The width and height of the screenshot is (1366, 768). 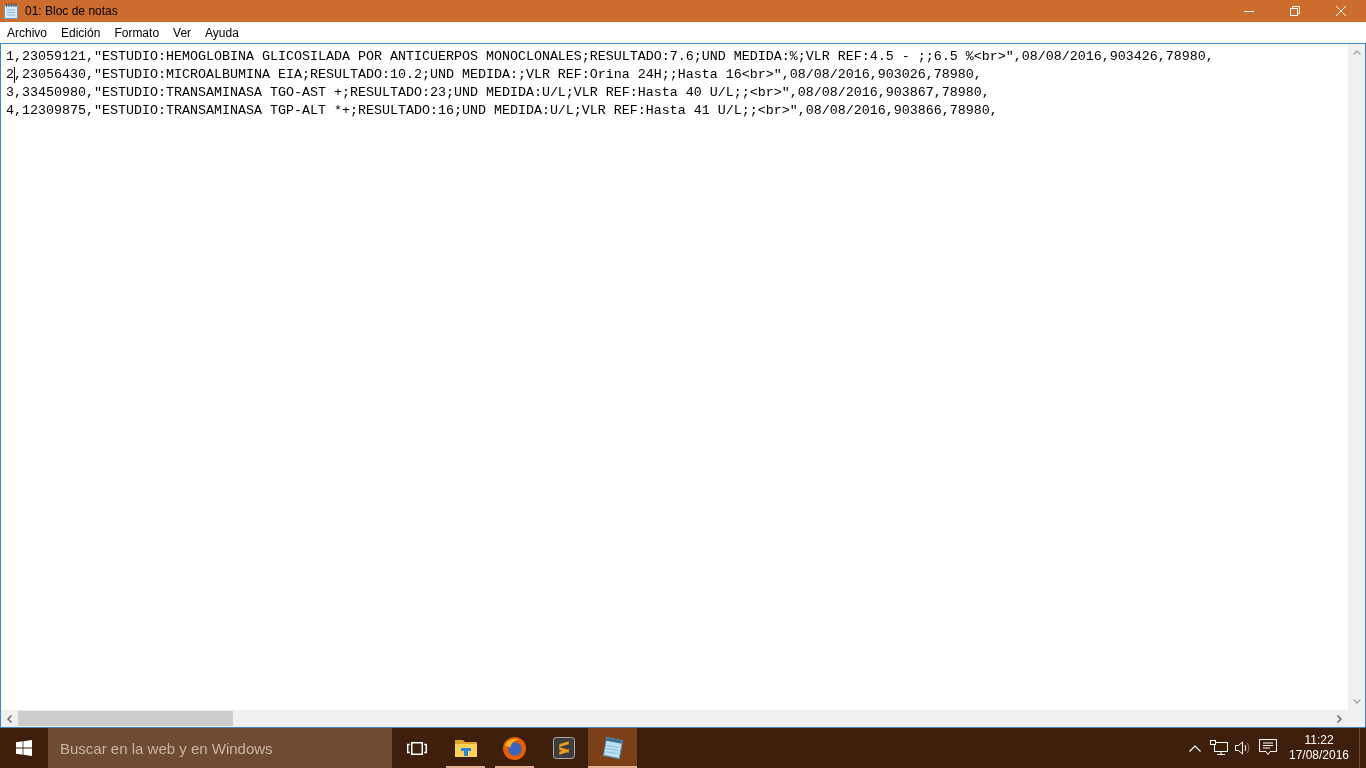 What do you see at coordinates (514, 748) in the screenshot?
I see `globe-icon` at bounding box center [514, 748].